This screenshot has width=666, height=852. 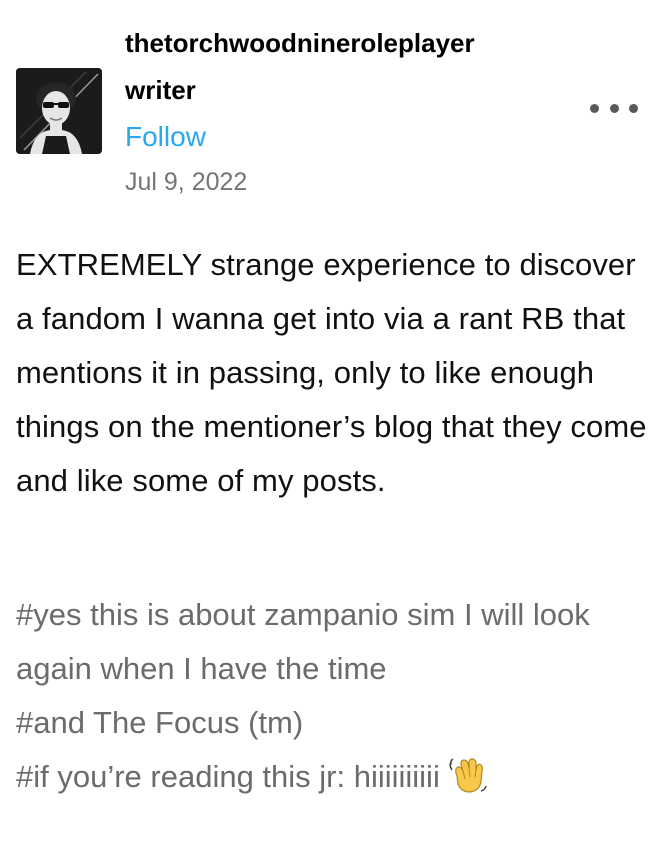 I want to click on post-date: Jul 9, 2022, so click(x=186, y=182).